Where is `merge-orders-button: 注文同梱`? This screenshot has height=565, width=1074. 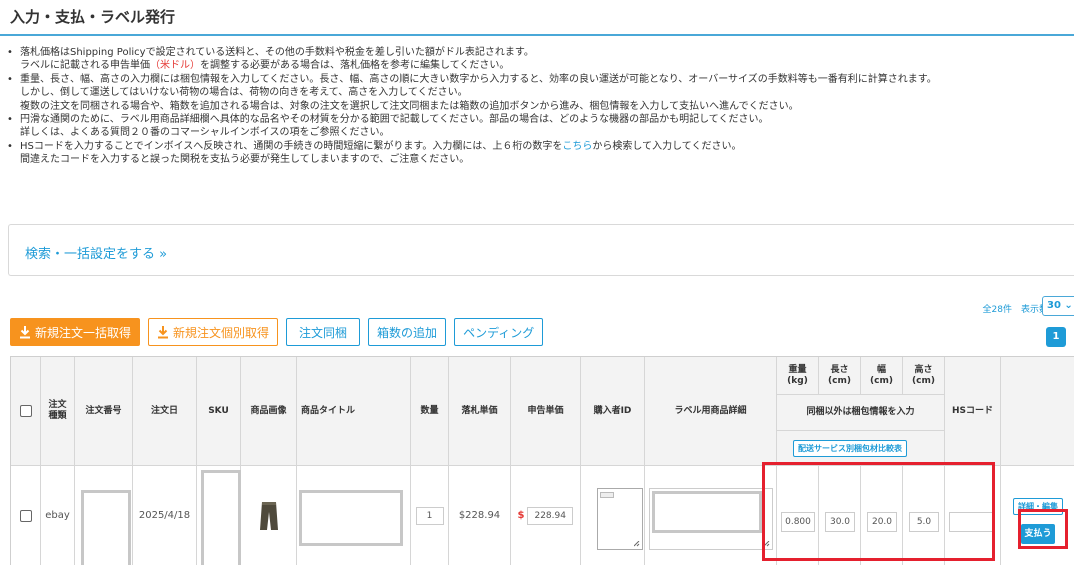
merge-orders-button: 注文同梱 is located at coordinates (323, 332).